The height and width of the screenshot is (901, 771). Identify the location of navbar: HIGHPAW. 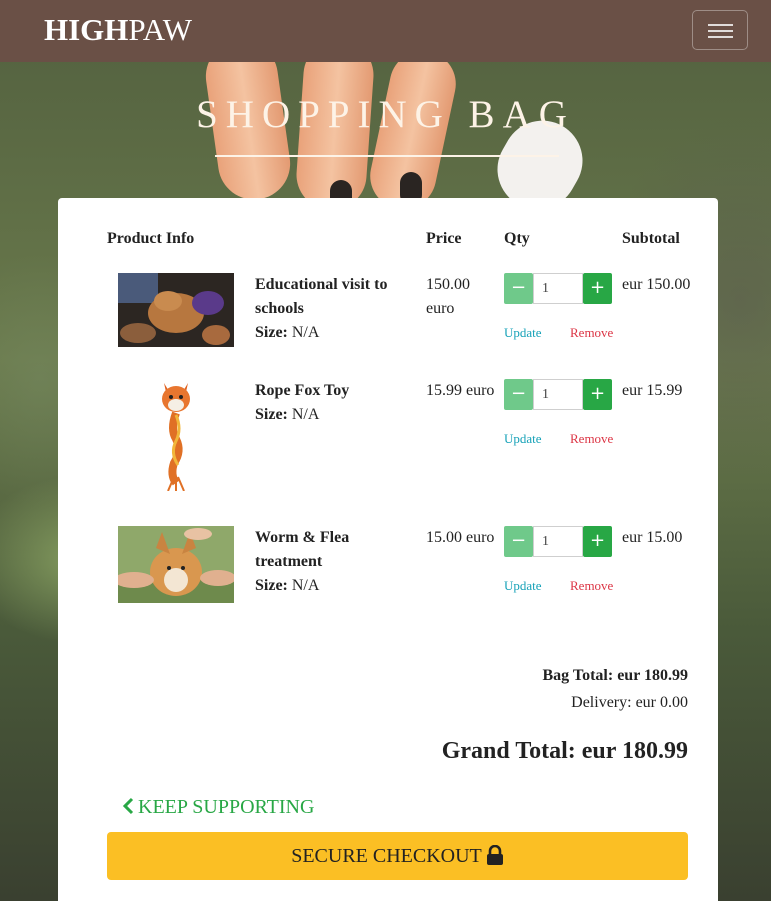
(385, 31).